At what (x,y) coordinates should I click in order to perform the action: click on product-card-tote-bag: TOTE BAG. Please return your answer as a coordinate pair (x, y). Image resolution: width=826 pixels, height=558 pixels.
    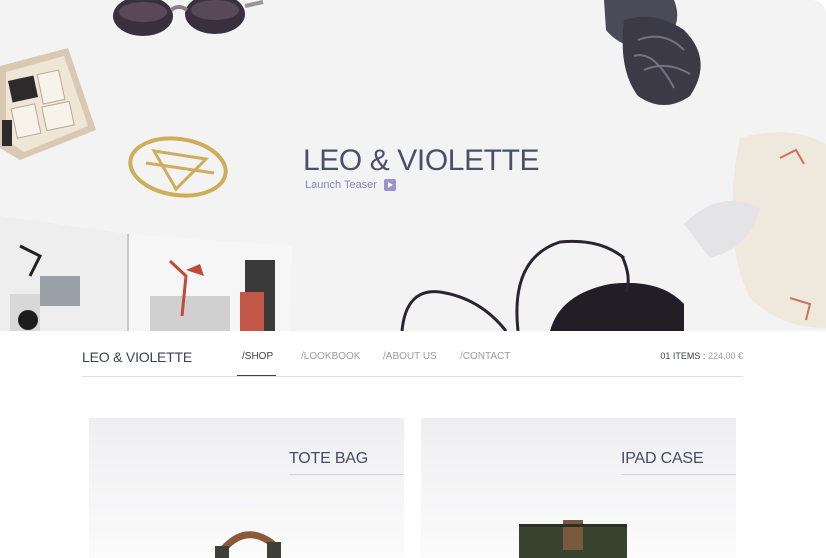
    Looking at the image, I should click on (246, 488).